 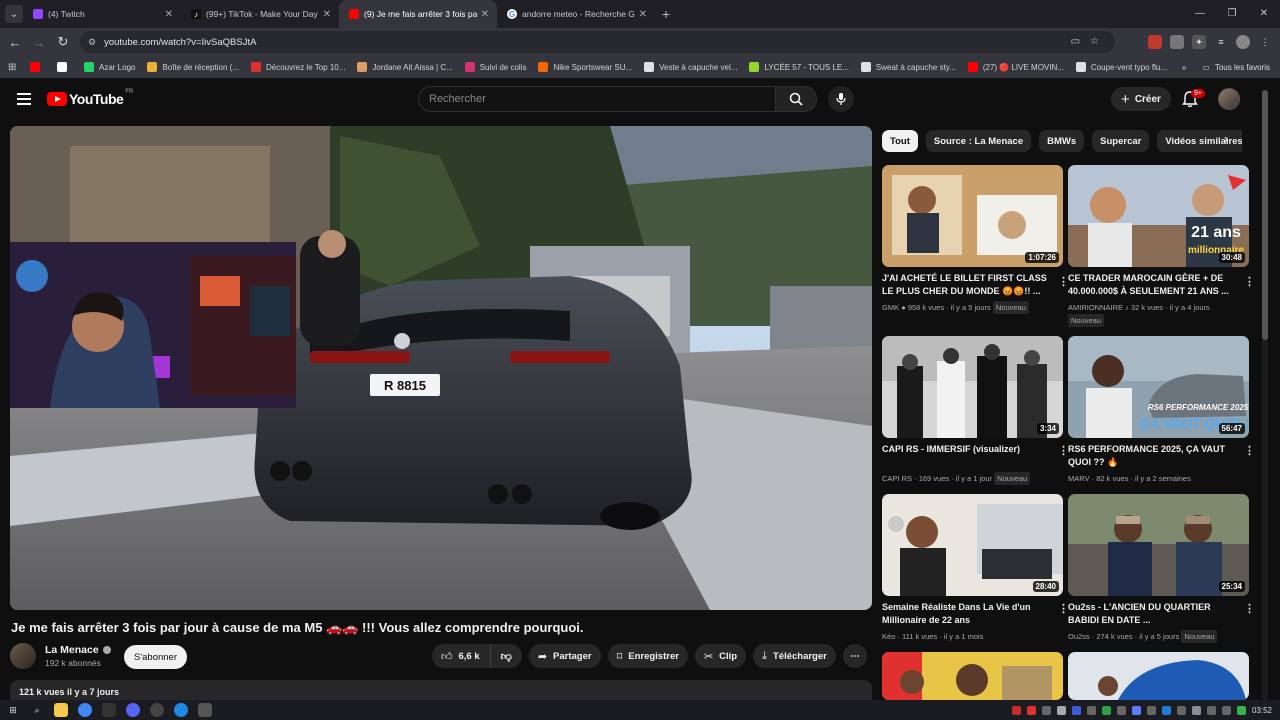 What do you see at coordinates (972, 387) in the screenshot?
I see `video-thumbnail: 3:34` at bounding box center [972, 387].